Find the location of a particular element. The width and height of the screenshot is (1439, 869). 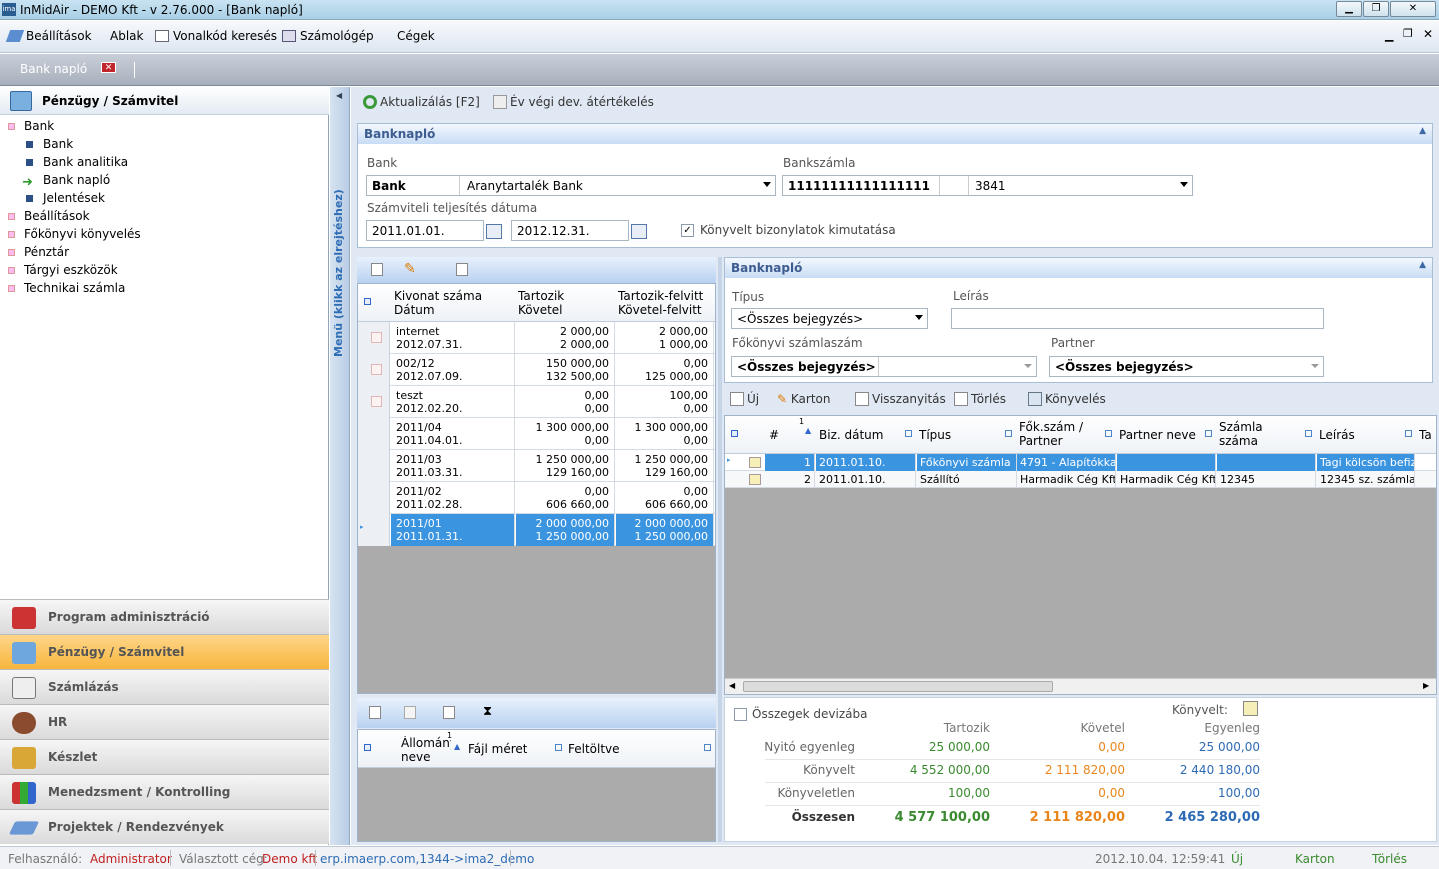

nav-program-admin: Program adminisztráció is located at coordinates (164, 616).